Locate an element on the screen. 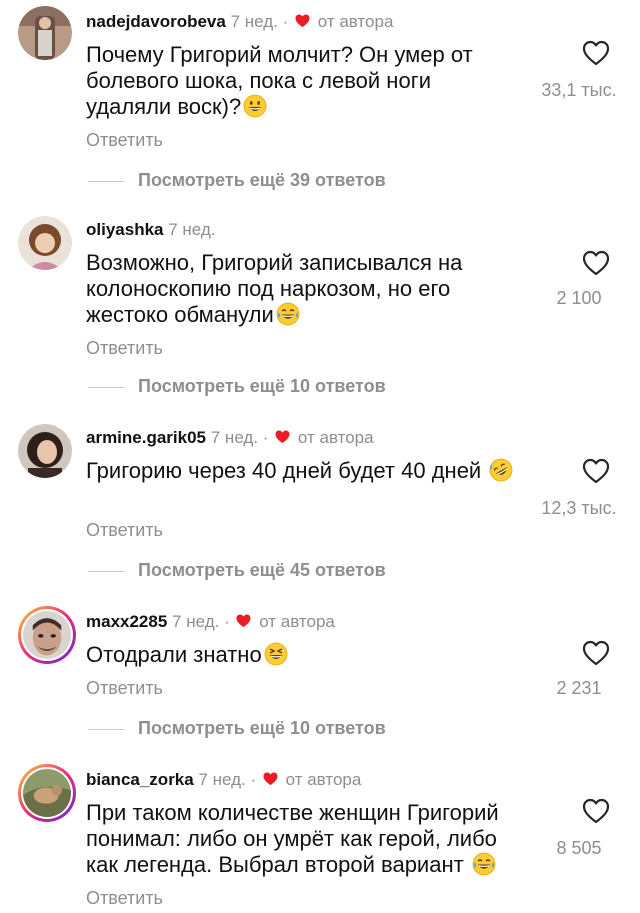 This screenshot has width=640, height=913. view-more-replies: Посмотреть ещё 45 ответов is located at coordinates (237, 570).